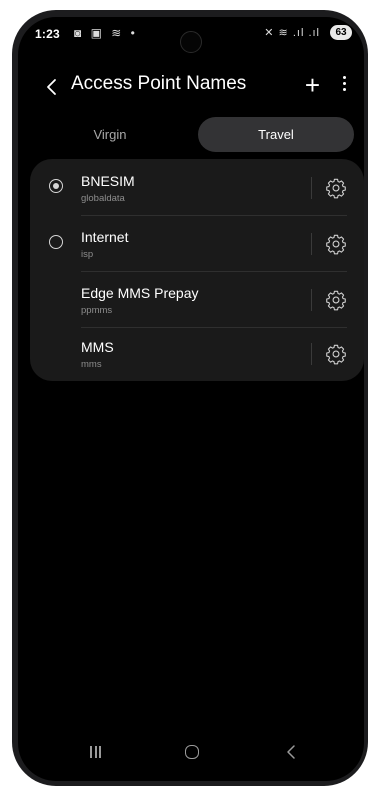 Image resolution: width=371 pixels, height=790 pixels. I want to click on sim-tabs: Virgin Travel, so click(193, 135).